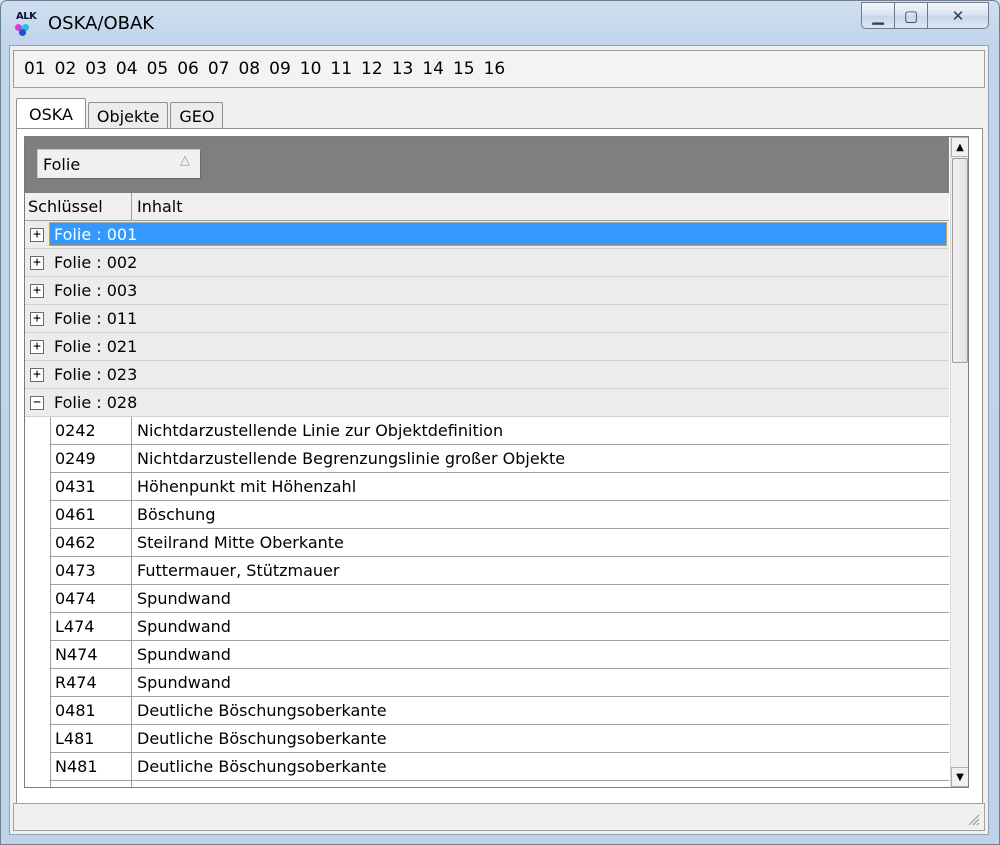 This screenshot has width=1000, height=845. I want to click on scroll-up-button: ▲, so click(959, 147).